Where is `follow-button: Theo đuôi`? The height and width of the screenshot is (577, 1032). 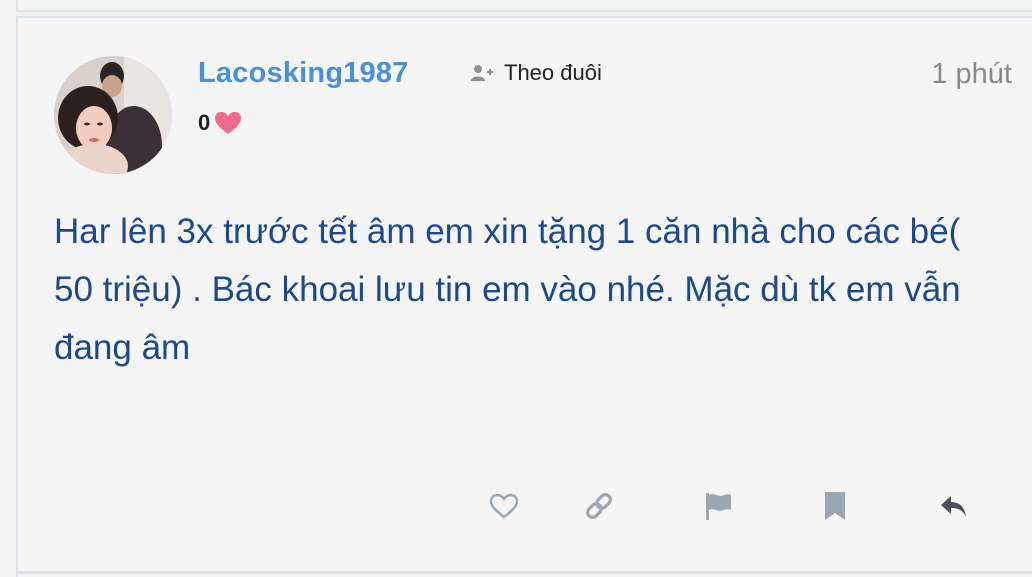 follow-button: Theo đuôi is located at coordinates (536, 73).